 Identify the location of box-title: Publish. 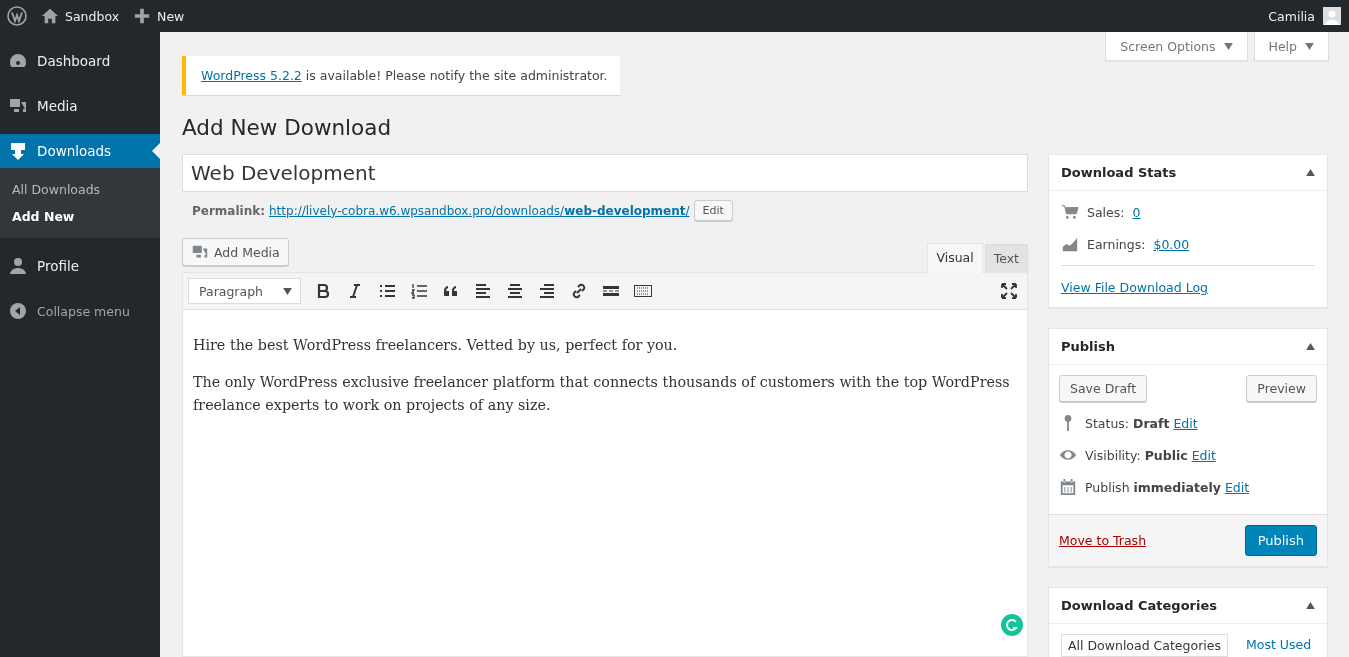
(1088, 346).